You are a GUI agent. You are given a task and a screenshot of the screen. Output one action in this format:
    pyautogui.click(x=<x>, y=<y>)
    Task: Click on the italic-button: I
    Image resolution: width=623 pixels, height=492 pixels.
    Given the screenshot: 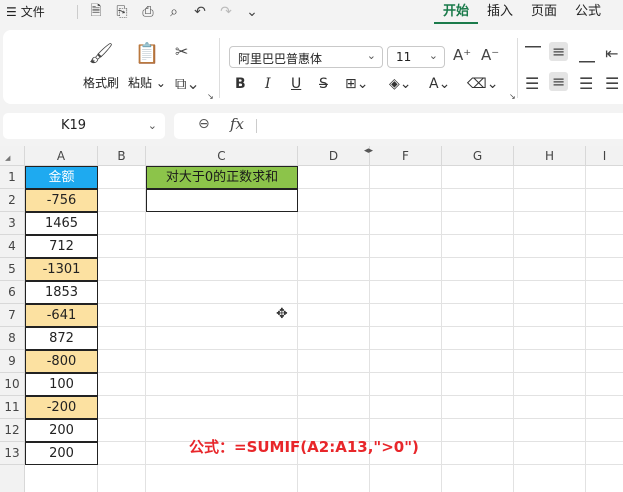 What is the action you would take?
    pyautogui.click(x=268, y=84)
    